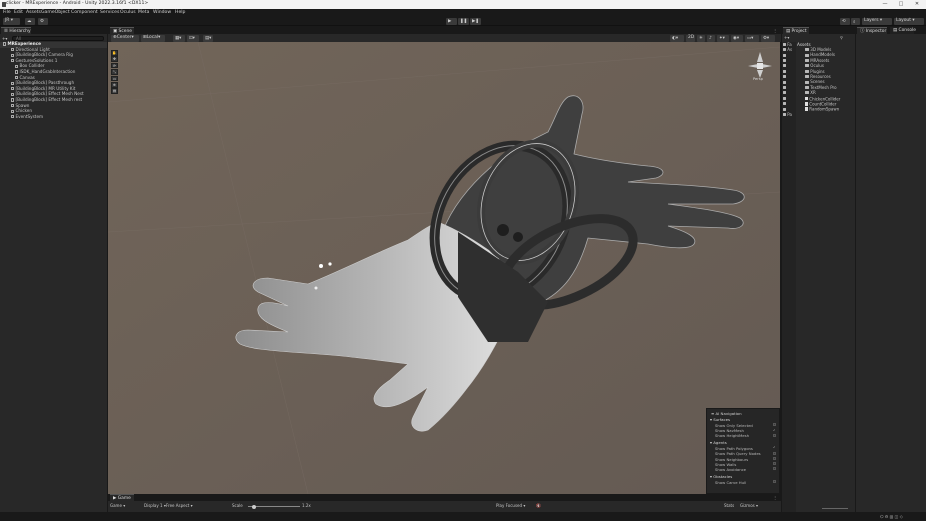 This screenshot has width=926, height=521. Describe the element at coordinates (193, 38) in the screenshot. I see `snap-icon: ⊡▾` at that location.